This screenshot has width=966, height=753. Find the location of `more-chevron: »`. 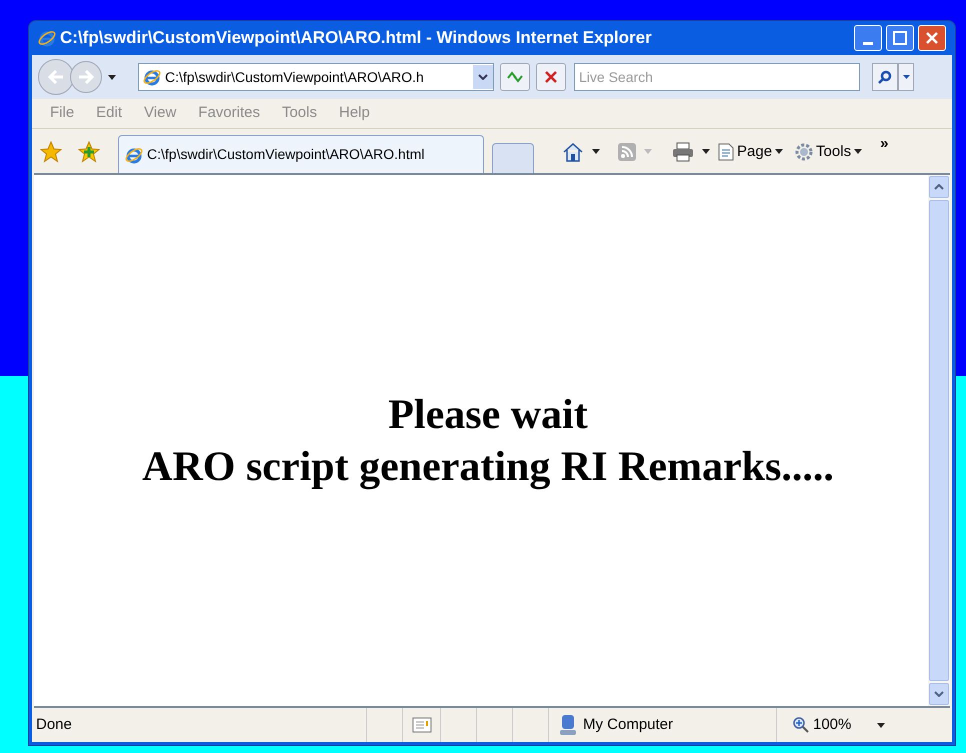

more-chevron: » is located at coordinates (884, 143).